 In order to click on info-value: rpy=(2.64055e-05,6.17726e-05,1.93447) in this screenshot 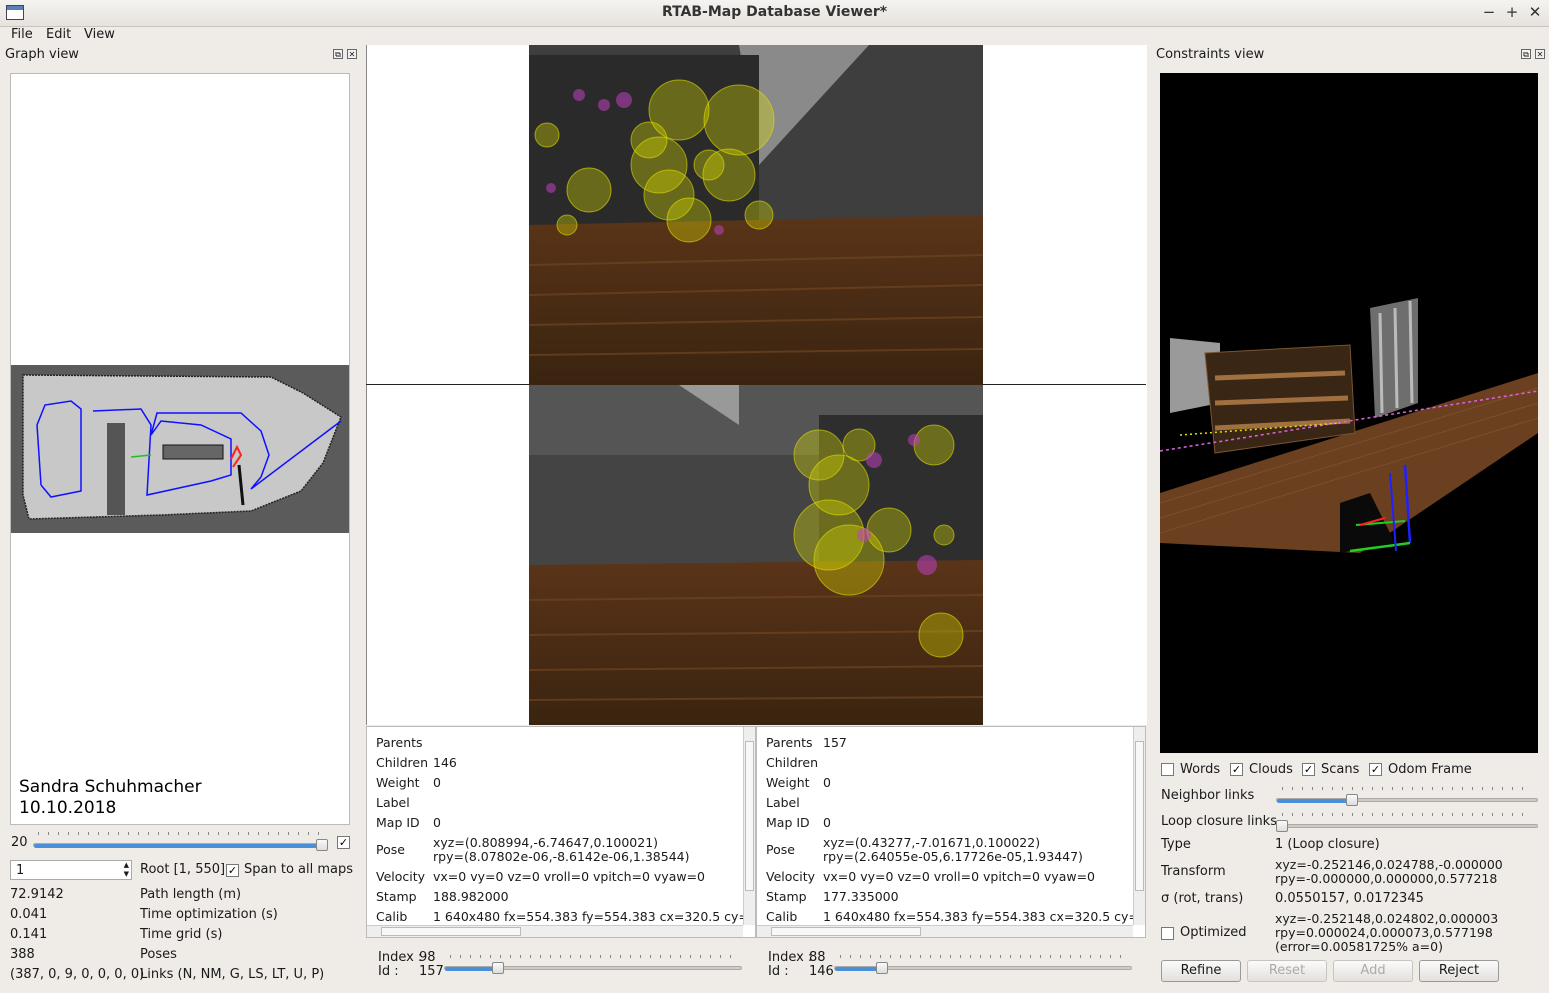, I will do `click(953, 856)`.